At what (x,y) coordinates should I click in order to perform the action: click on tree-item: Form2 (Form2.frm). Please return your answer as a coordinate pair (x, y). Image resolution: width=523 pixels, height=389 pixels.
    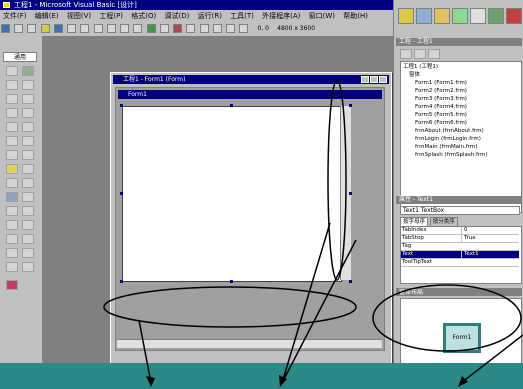
    Looking at the image, I should click on (441, 91).